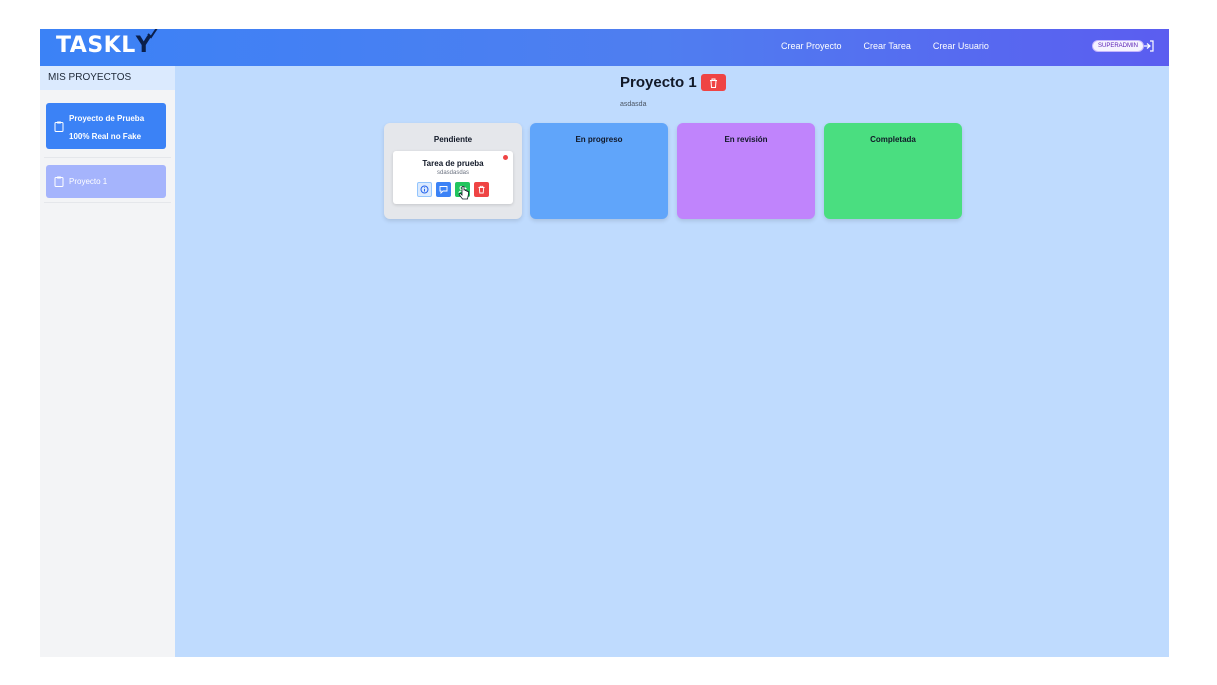  I want to click on task-description: sdasdasdas, so click(453, 173).